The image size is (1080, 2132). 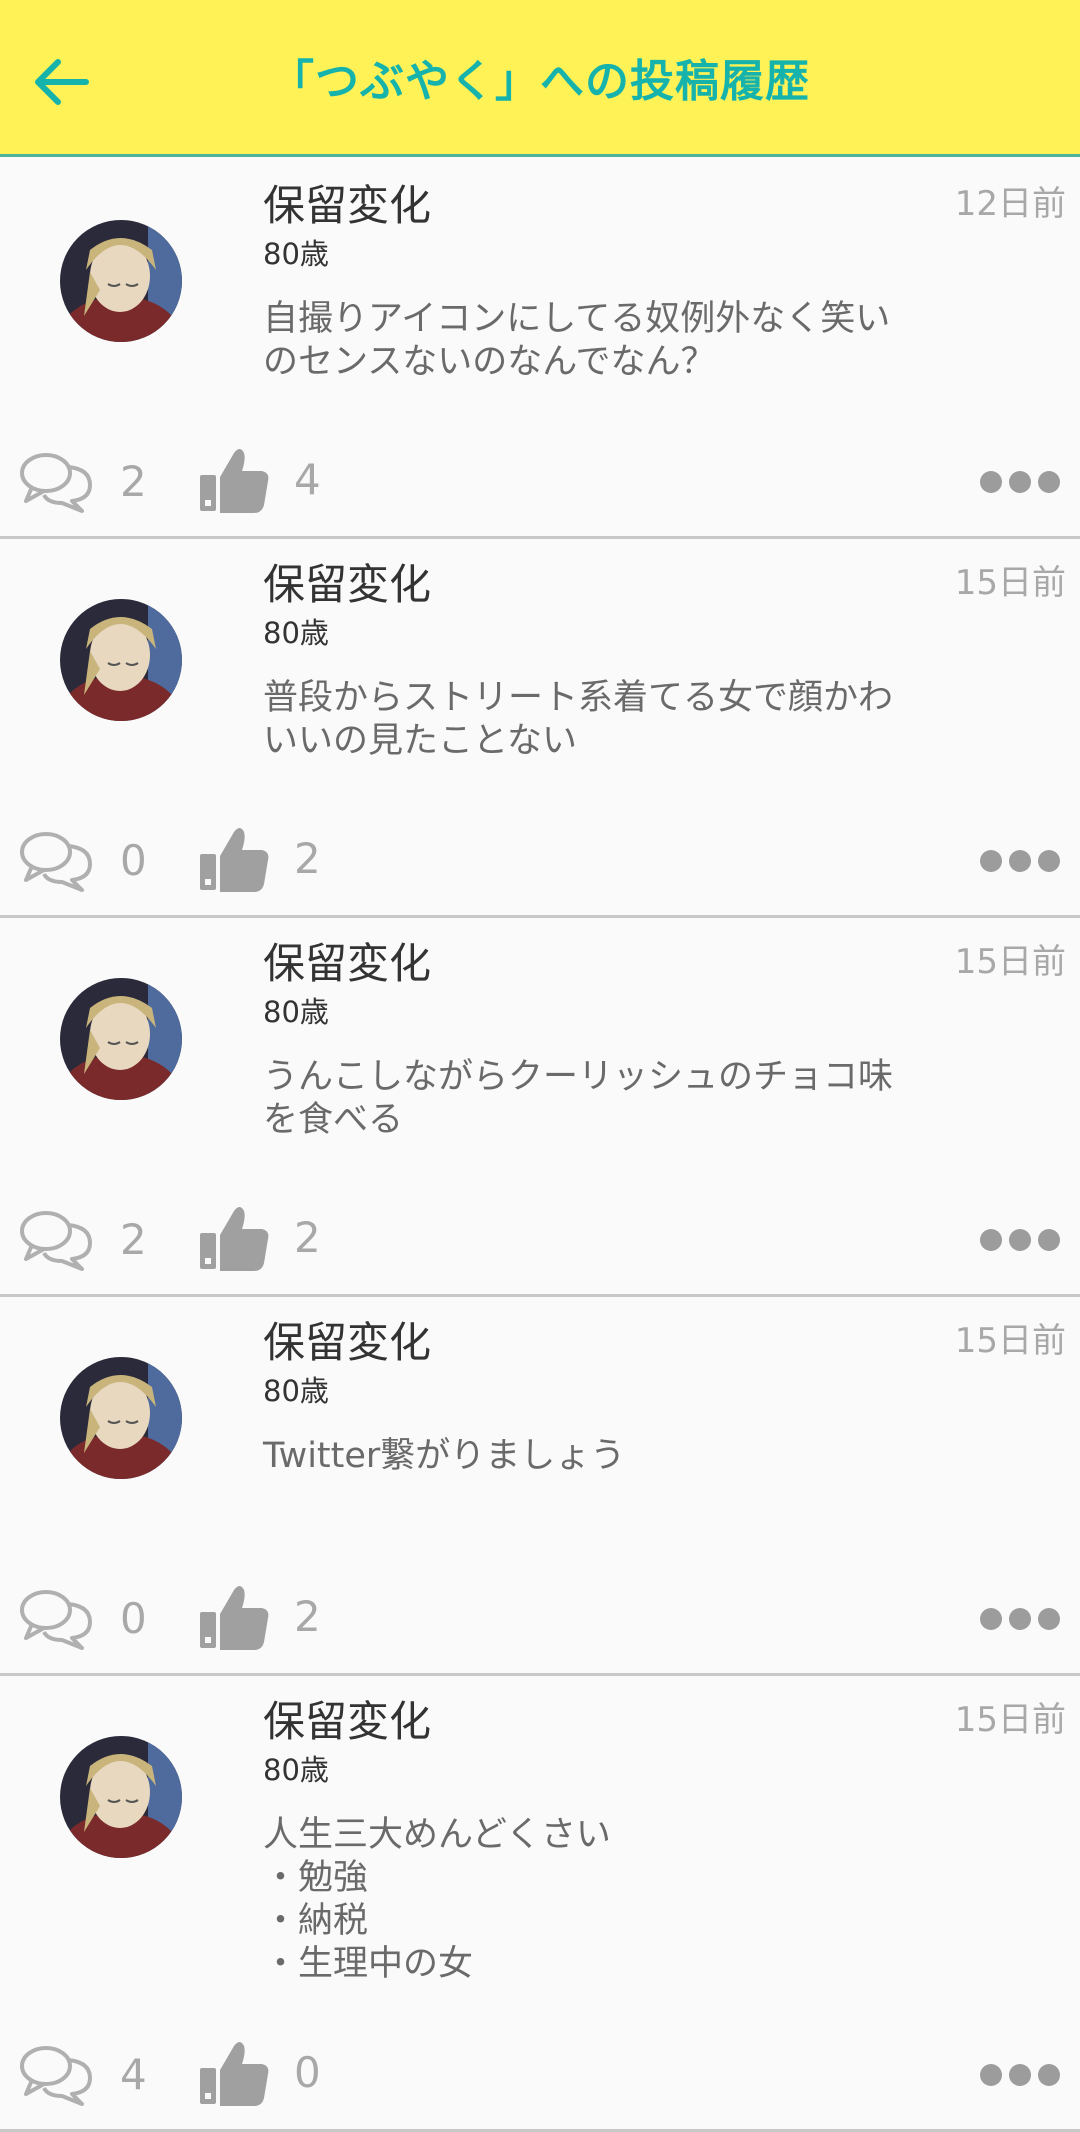 What do you see at coordinates (578, 719) in the screenshot?
I see `post-text: 普段からストリート系着てる女で顔かわ いいの見たことない` at bounding box center [578, 719].